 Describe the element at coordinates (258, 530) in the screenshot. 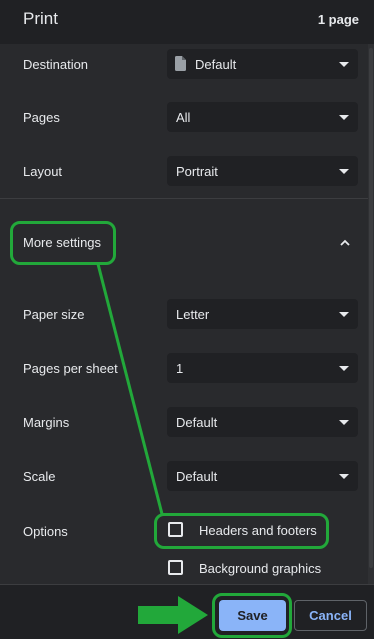

I see `headers-footers-label: Headers and footers` at that location.